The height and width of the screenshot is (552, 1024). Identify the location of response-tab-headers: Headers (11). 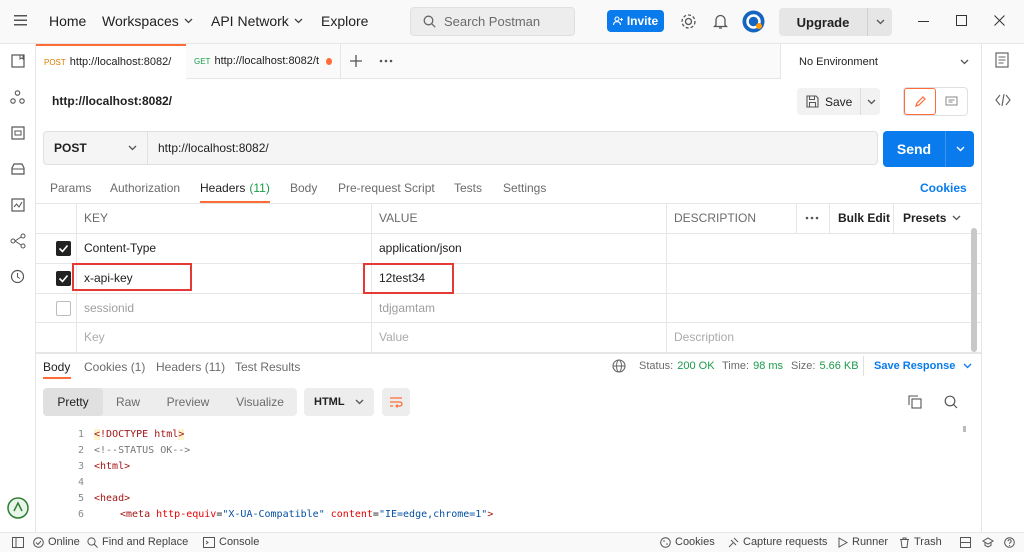
(190, 367).